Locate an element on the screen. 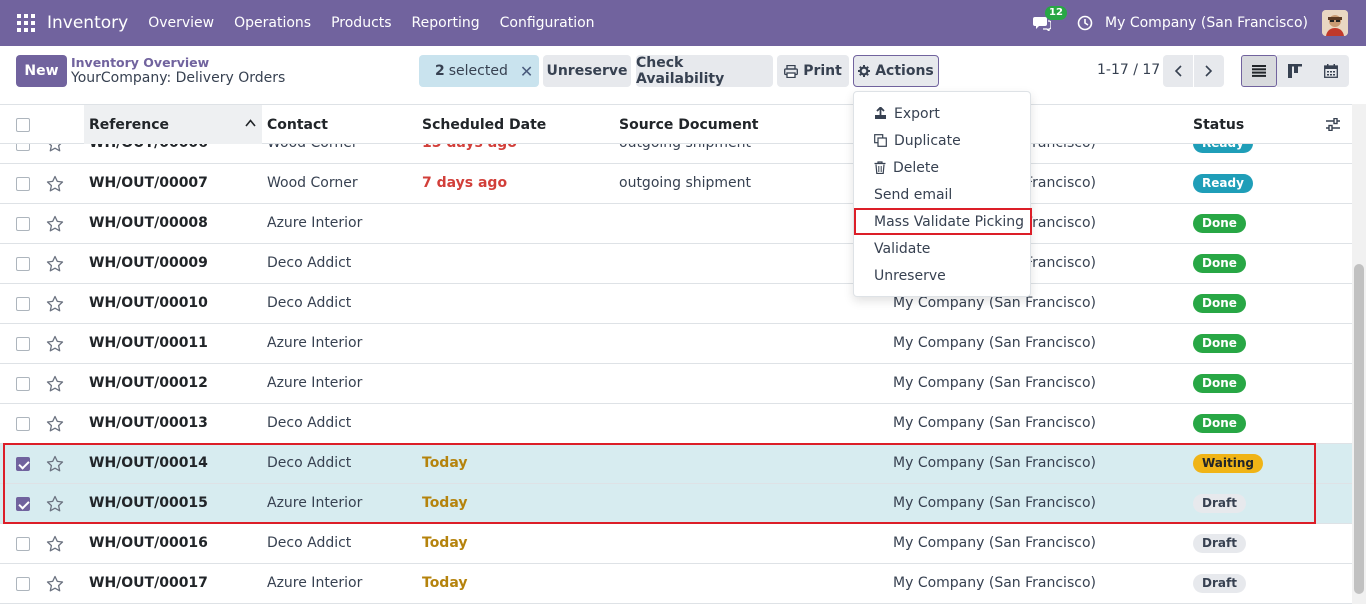 Image resolution: width=1366 pixels, height=604 pixels. header-status: Status is located at coordinates (1218, 125).